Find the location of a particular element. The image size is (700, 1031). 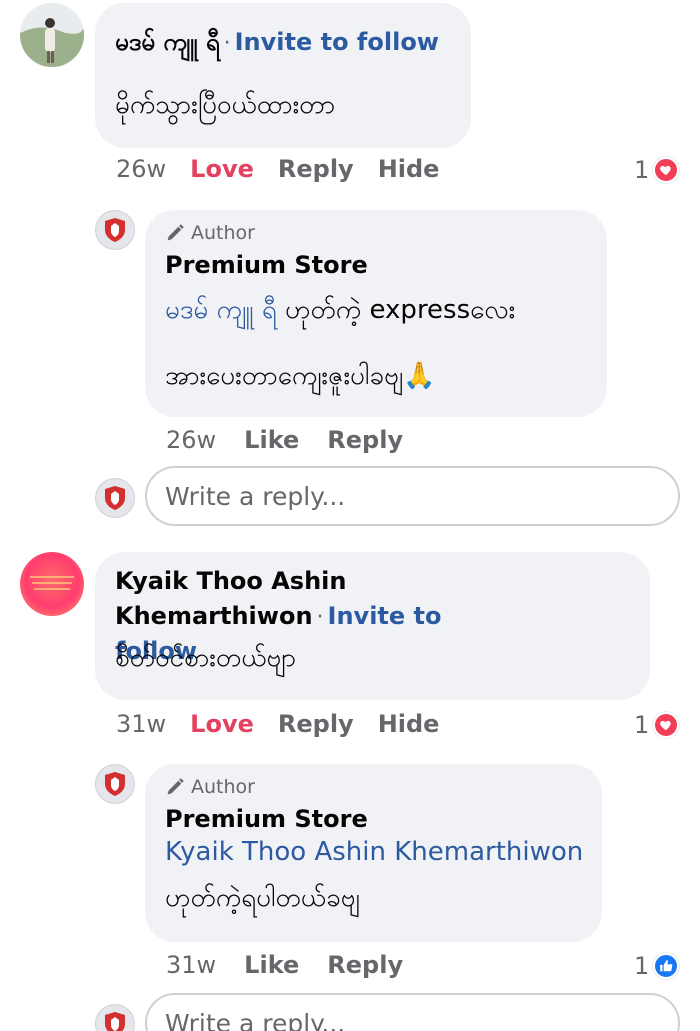

like-icon is located at coordinates (666, 966).